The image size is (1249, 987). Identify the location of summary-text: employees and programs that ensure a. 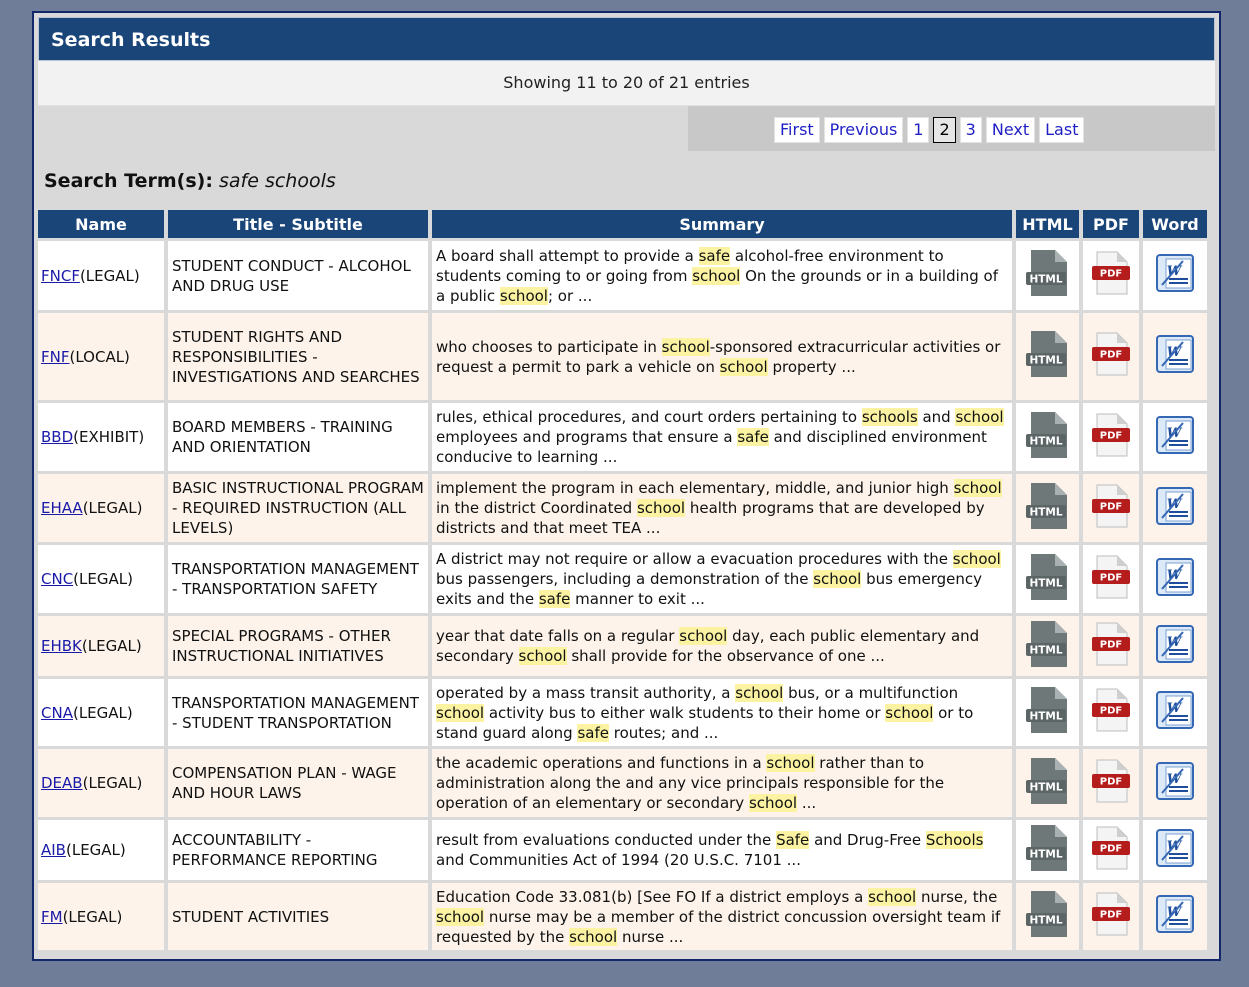
(587, 437).